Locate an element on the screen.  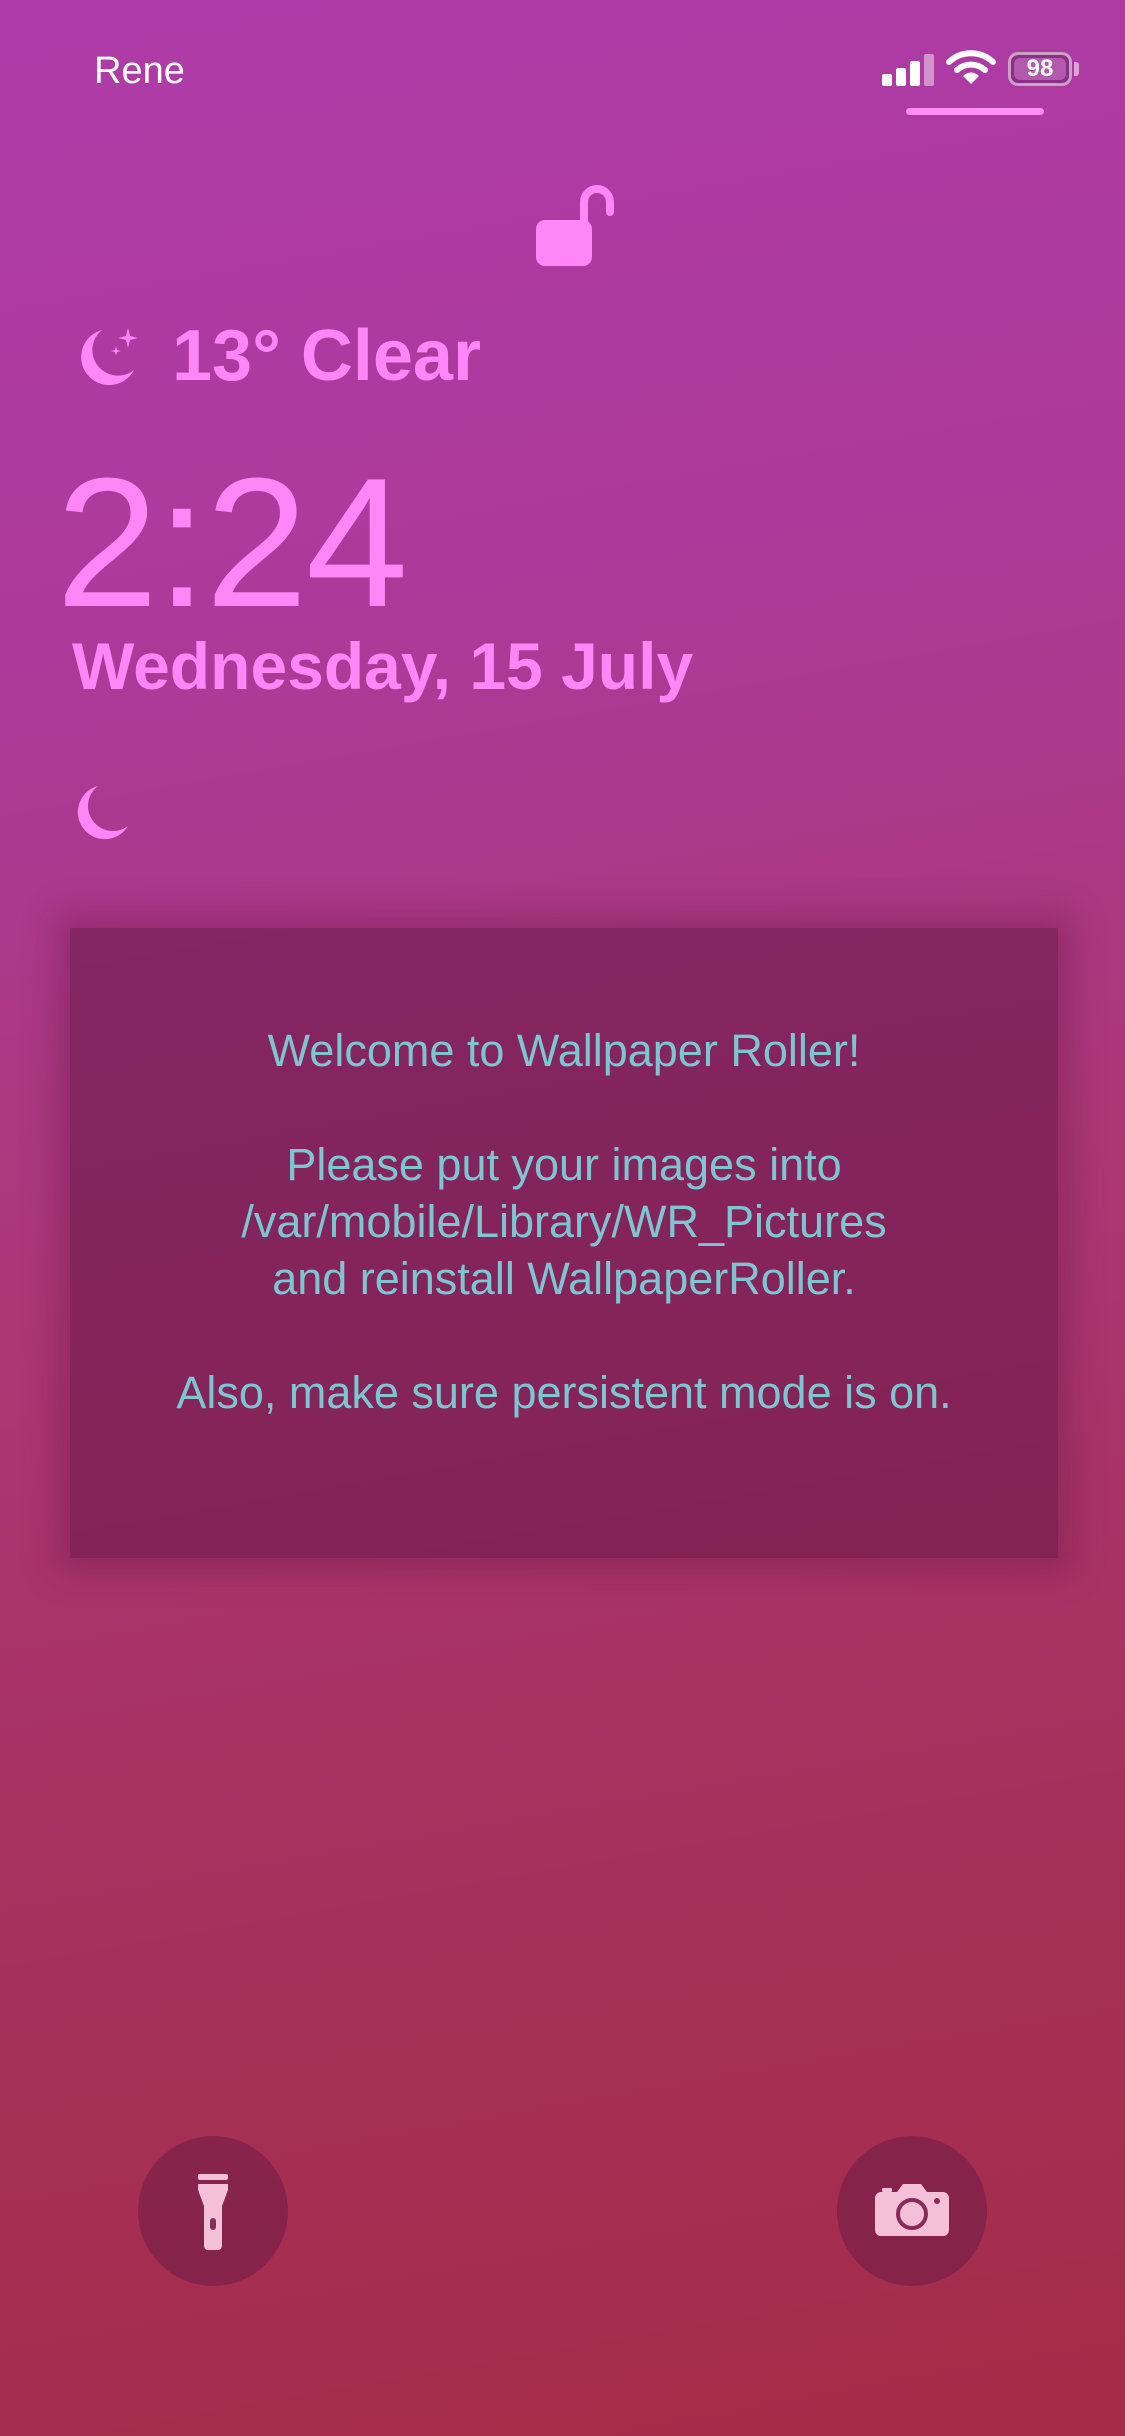
unlocked-padlock-icon is located at coordinates (577, 223).